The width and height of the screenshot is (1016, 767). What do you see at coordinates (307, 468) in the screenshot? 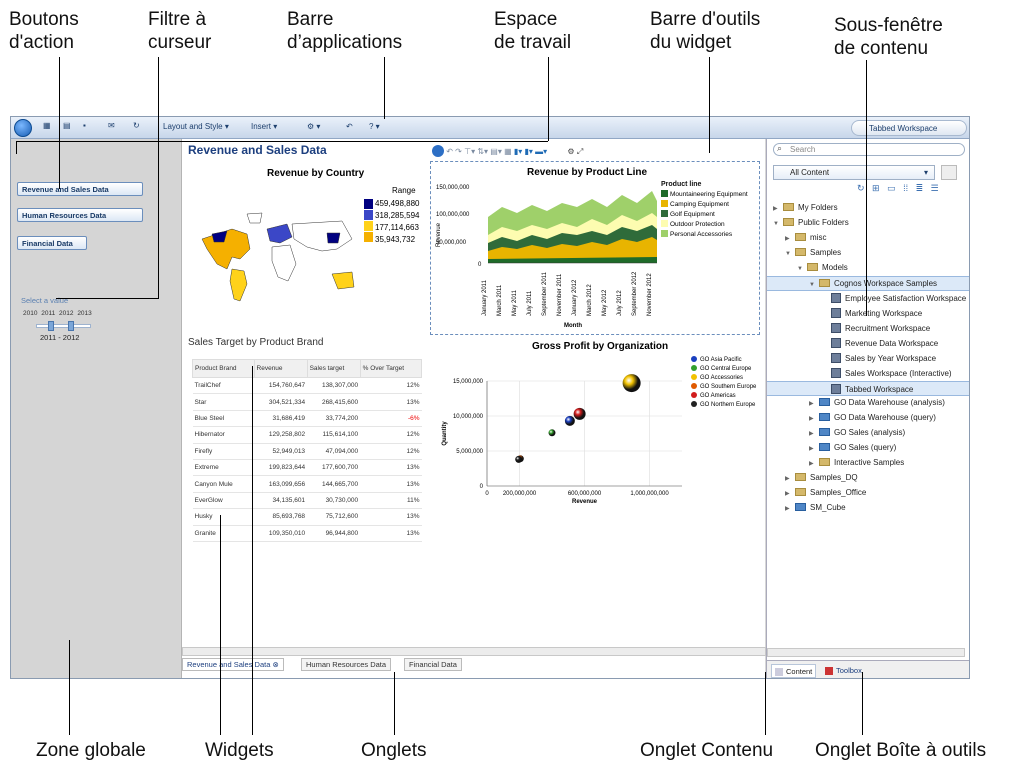
I see `table-row: Extreme 199,823,644 177,600,700 13%` at bounding box center [307, 468].